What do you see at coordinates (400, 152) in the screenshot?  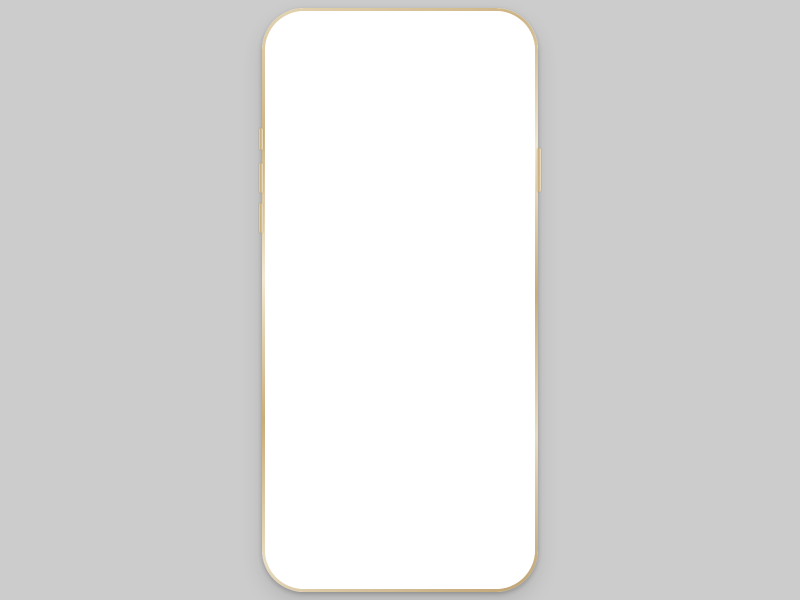 I see `page-title: Which language would you like to learn?` at bounding box center [400, 152].